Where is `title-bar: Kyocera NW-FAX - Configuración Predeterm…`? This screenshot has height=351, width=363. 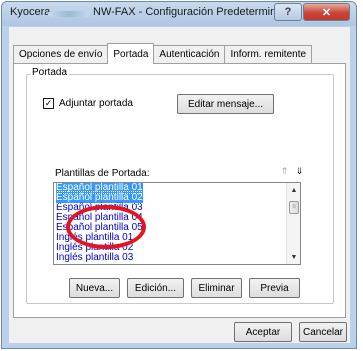
title-bar: Kyocera NW-FAX - Configuración Predeterm… is located at coordinates (179, 14).